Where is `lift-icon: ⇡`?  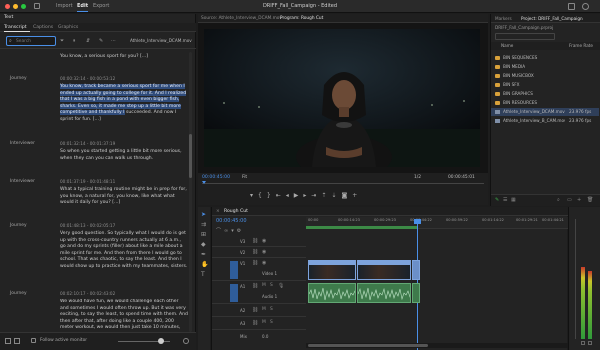
lift-icon: ⇡ is located at coordinates (326, 195).